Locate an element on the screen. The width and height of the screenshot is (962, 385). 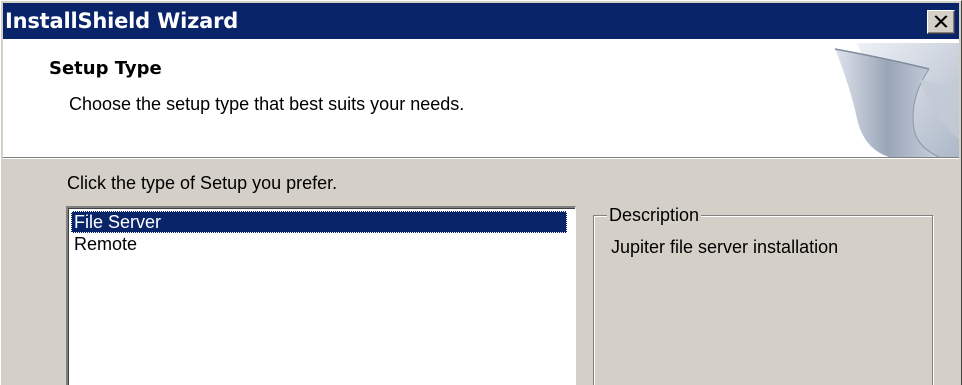
description-label: Description is located at coordinates (654, 215).